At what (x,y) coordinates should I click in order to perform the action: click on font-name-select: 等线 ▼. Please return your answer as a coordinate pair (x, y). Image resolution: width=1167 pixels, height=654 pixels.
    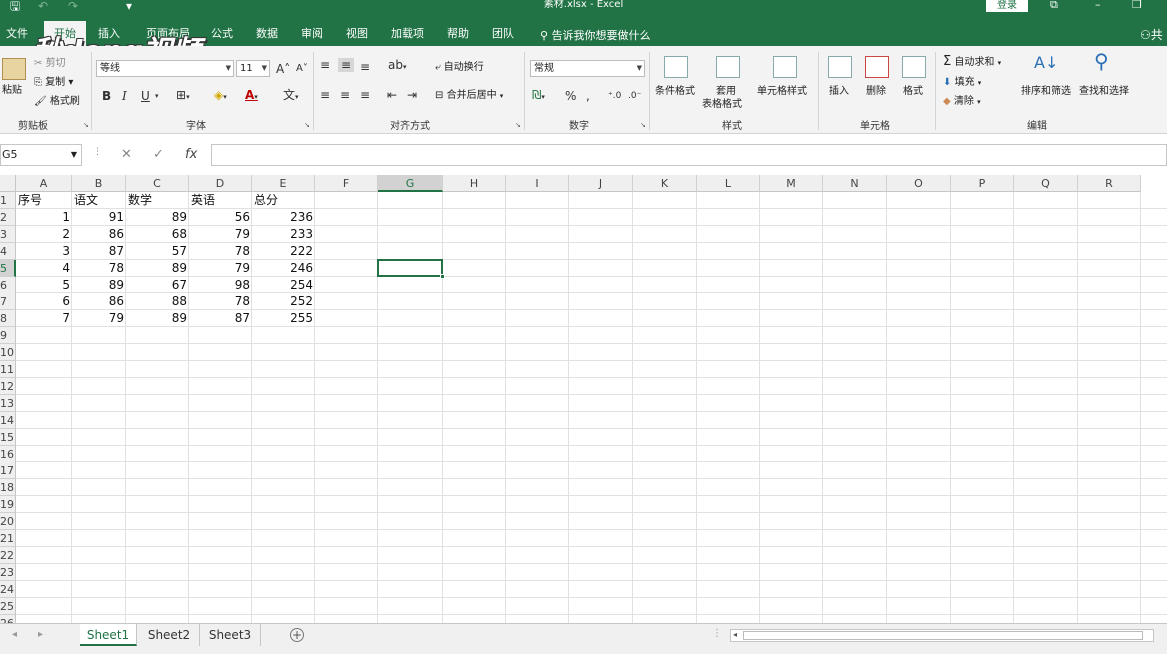
    Looking at the image, I should click on (165, 68).